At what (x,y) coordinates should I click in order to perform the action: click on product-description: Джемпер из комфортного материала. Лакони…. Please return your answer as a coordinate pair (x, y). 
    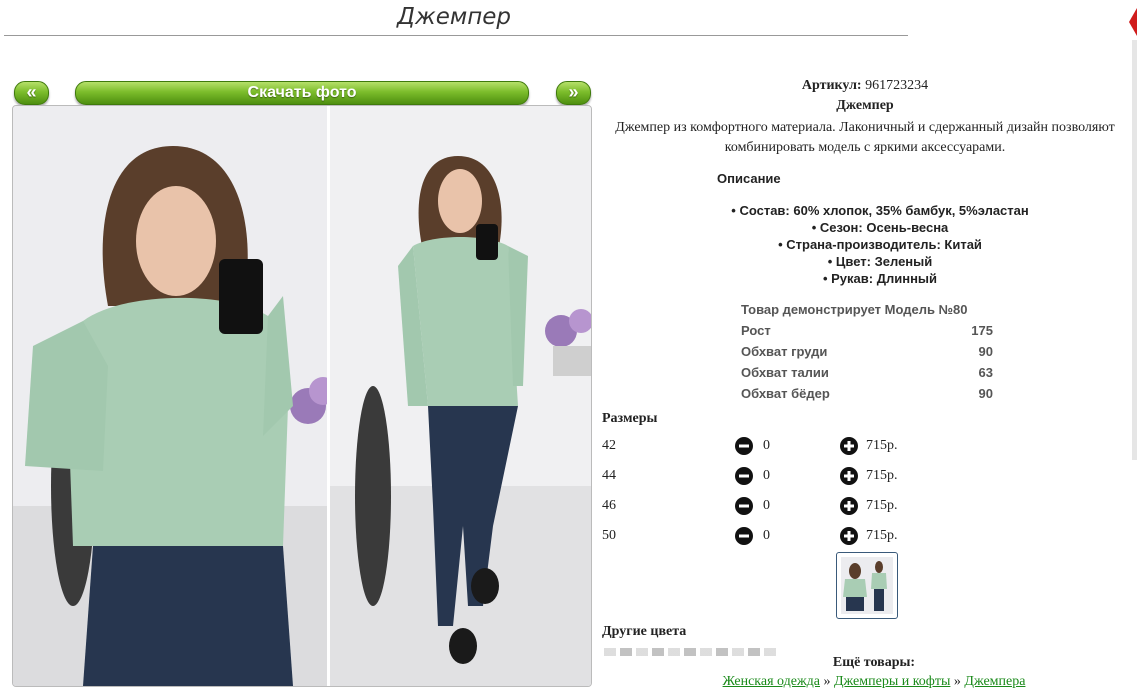
    Looking at the image, I should click on (865, 137).